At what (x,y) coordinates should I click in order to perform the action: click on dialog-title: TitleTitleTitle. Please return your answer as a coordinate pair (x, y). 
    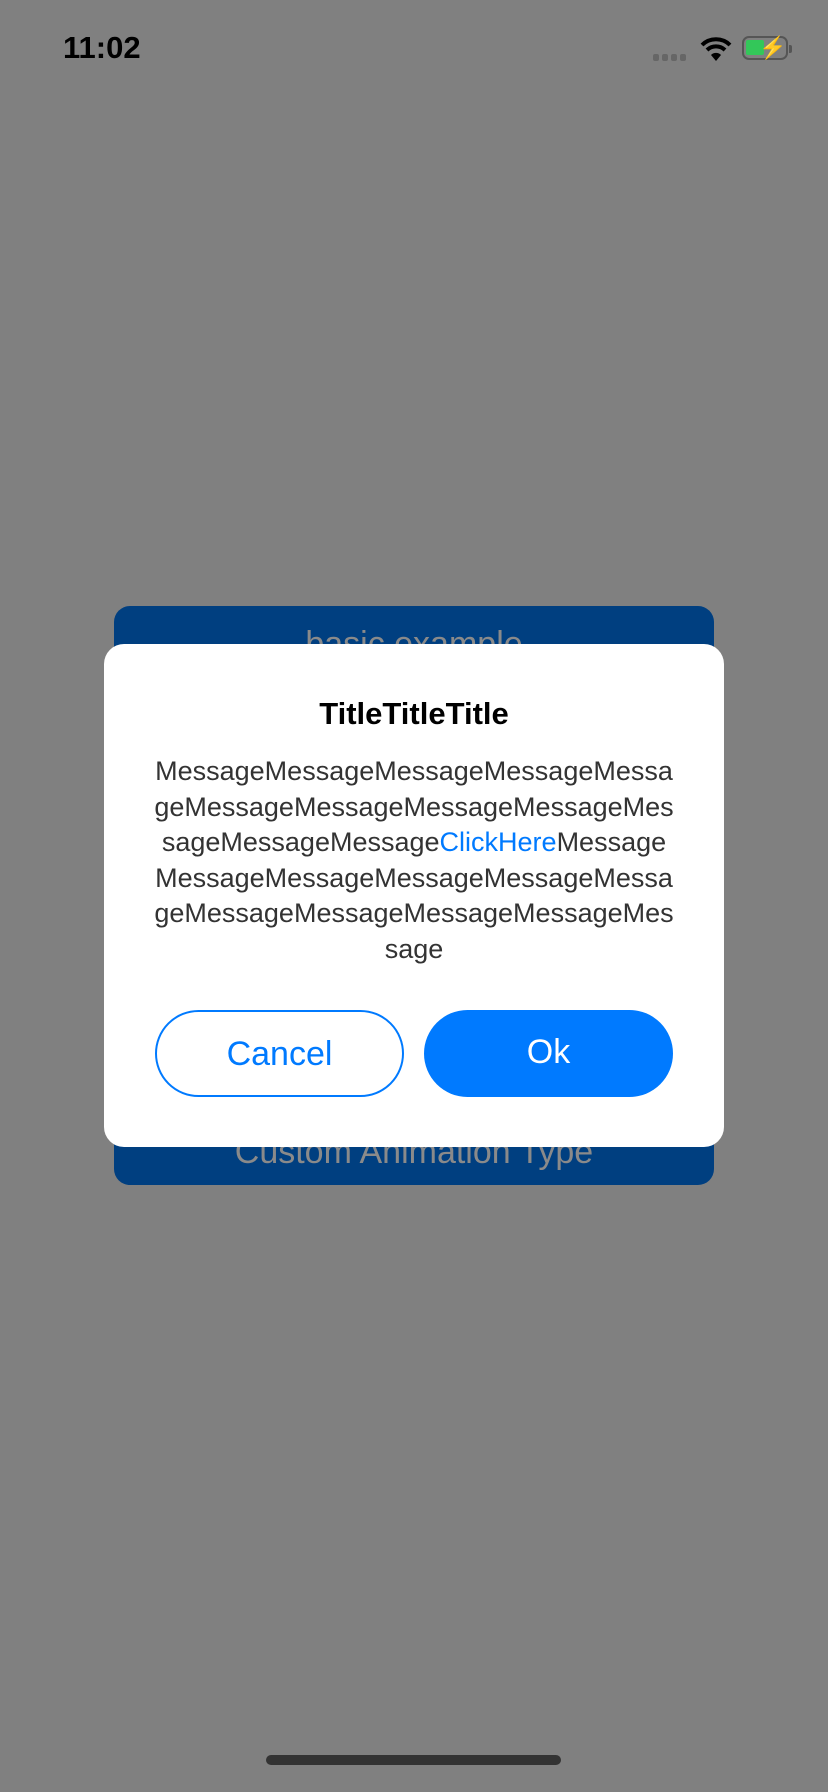
    Looking at the image, I should click on (414, 713).